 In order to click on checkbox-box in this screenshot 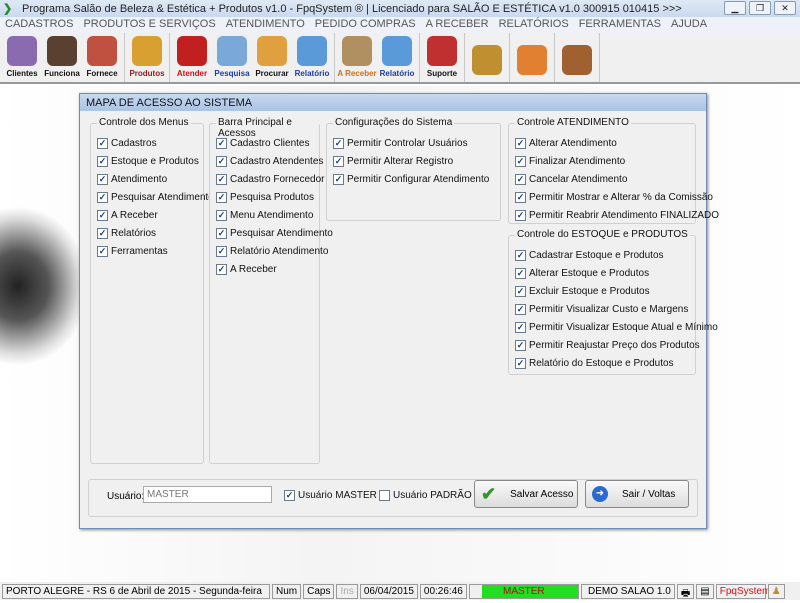, I will do `click(384, 495)`.